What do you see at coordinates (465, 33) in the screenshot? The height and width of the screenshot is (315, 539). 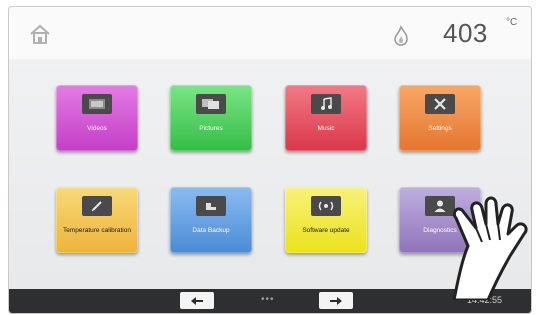 I see `furnace-temperature: 403` at bounding box center [465, 33].